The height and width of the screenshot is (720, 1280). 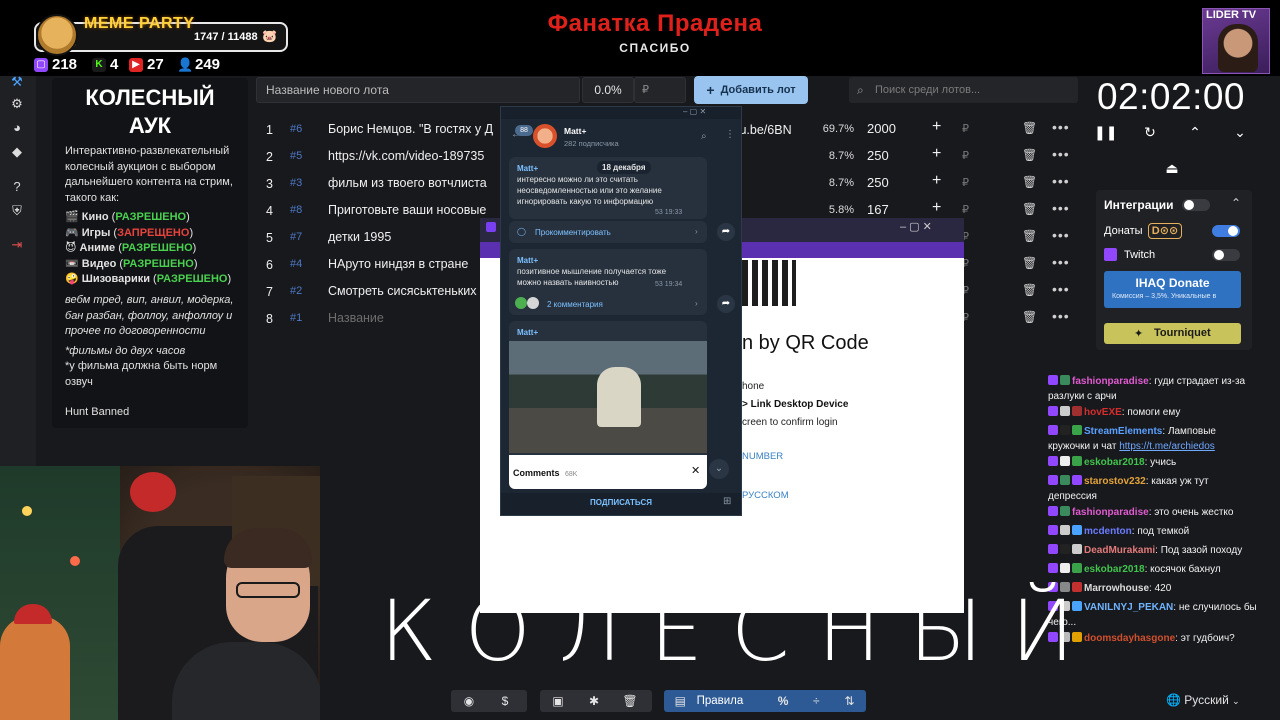 I want to click on video-thumbnail, so click(x=608, y=397).